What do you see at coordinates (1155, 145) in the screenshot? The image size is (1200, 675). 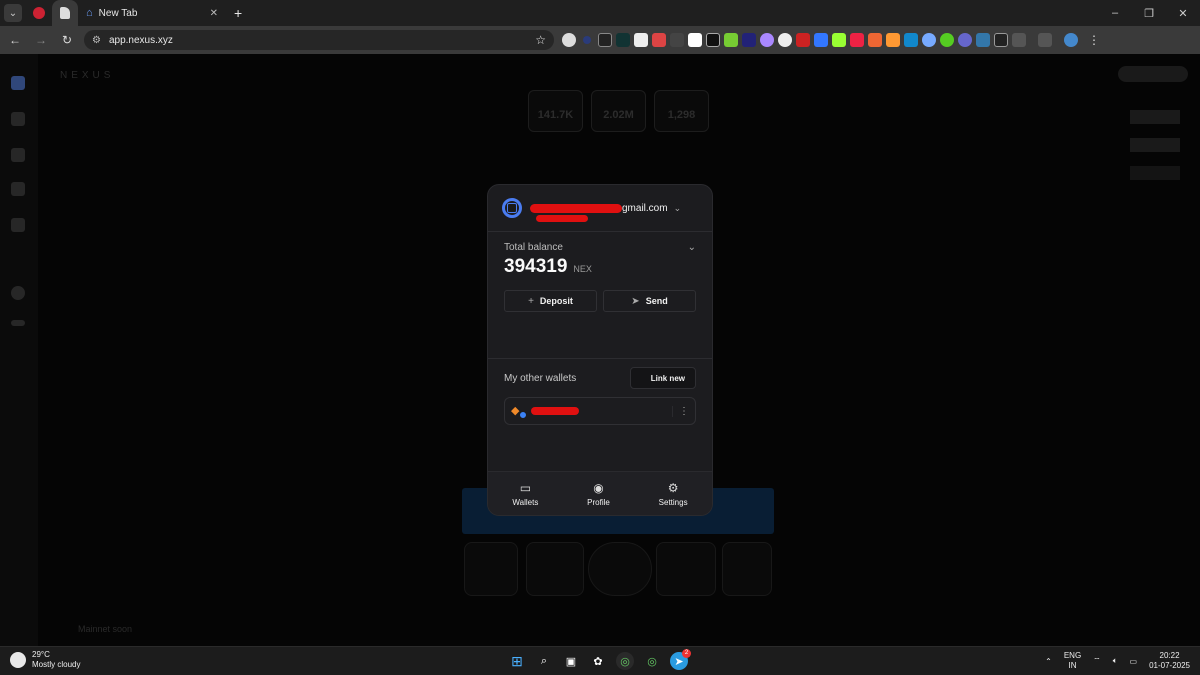 I see `right-activity-list` at bounding box center [1155, 145].